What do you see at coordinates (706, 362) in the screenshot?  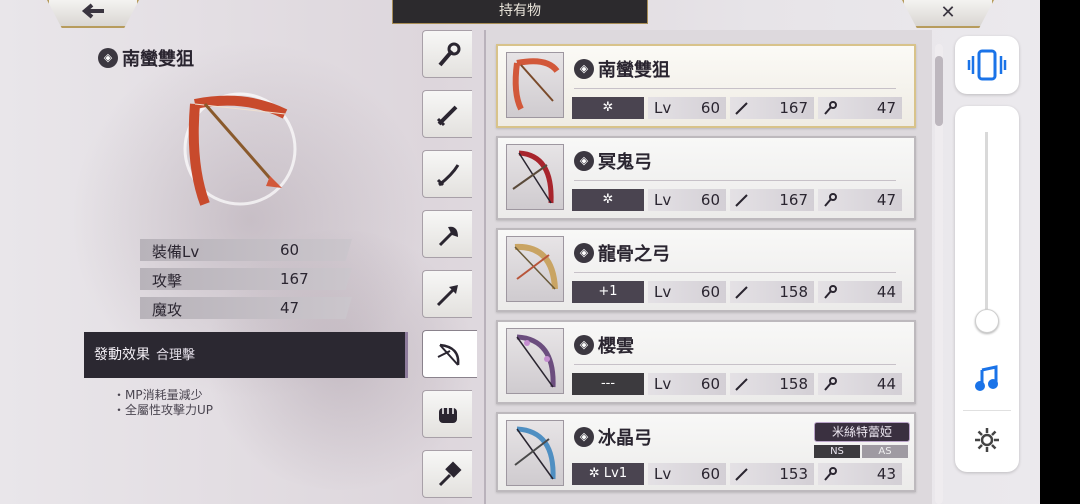 I see `weapon-card: ◈ 櫻雲 --- Lv 60 158 44` at bounding box center [706, 362].